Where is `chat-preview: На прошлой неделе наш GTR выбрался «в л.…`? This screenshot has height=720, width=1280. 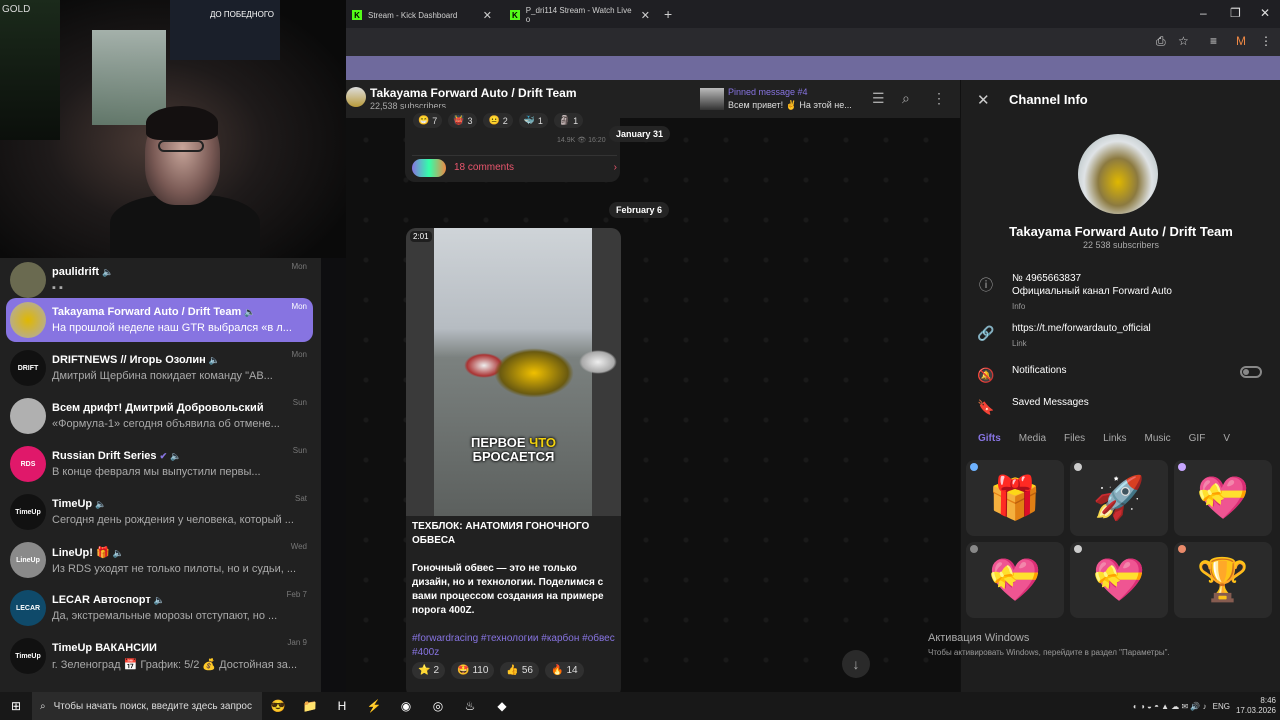 chat-preview: На прошлой неделе наш GTR выбрался «в л.… is located at coordinates (172, 328).